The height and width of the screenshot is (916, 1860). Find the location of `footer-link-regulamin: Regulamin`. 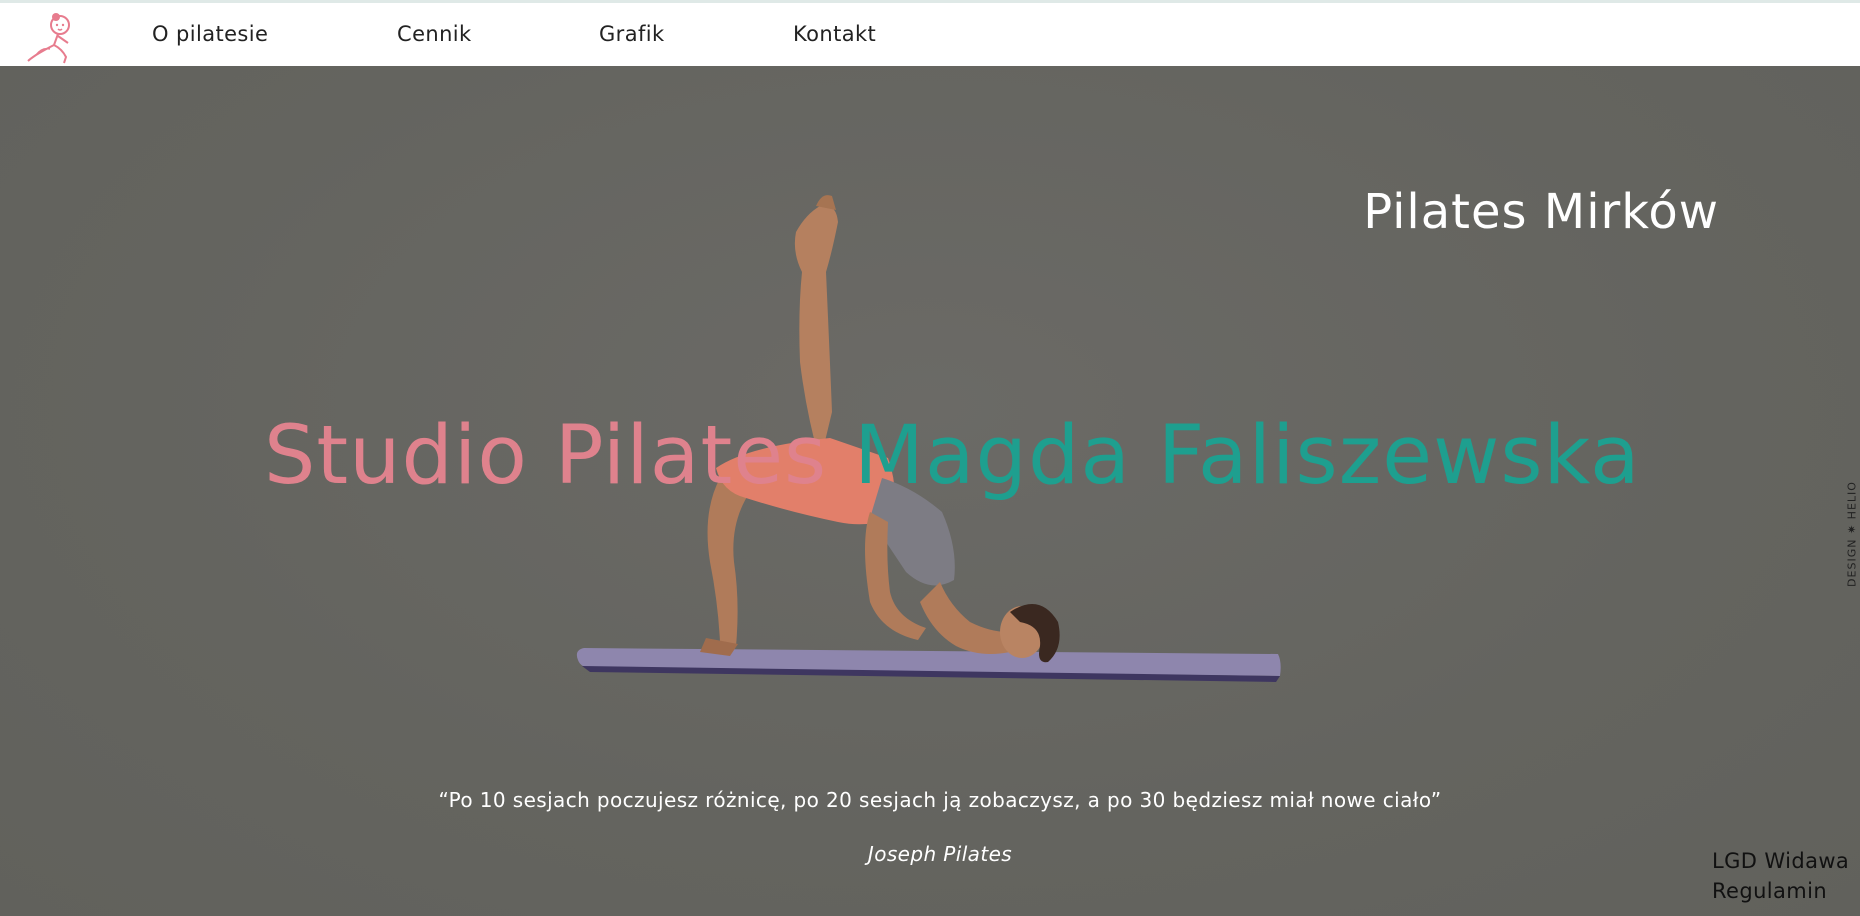

footer-link-regulamin: Regulamin is located at coordinates (1780, 891).